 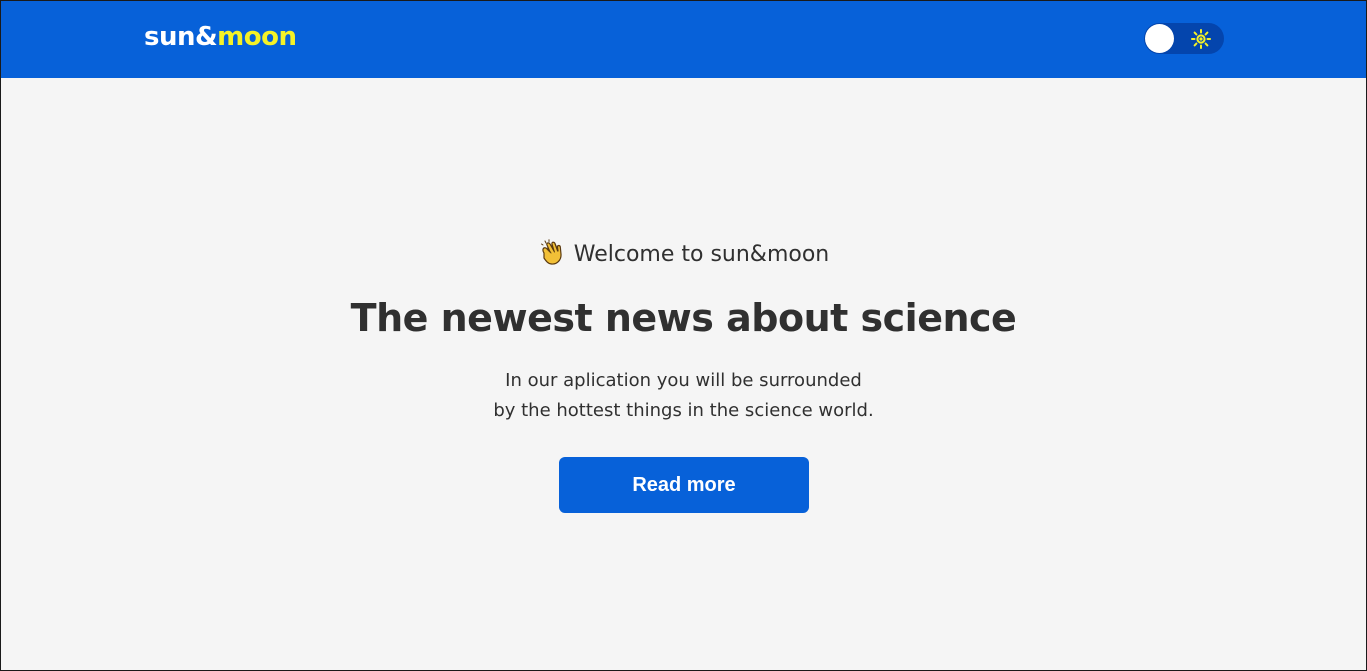 I want to click on description-line-1: In our aplication you will be surrounded, so click(x=683, y=380).